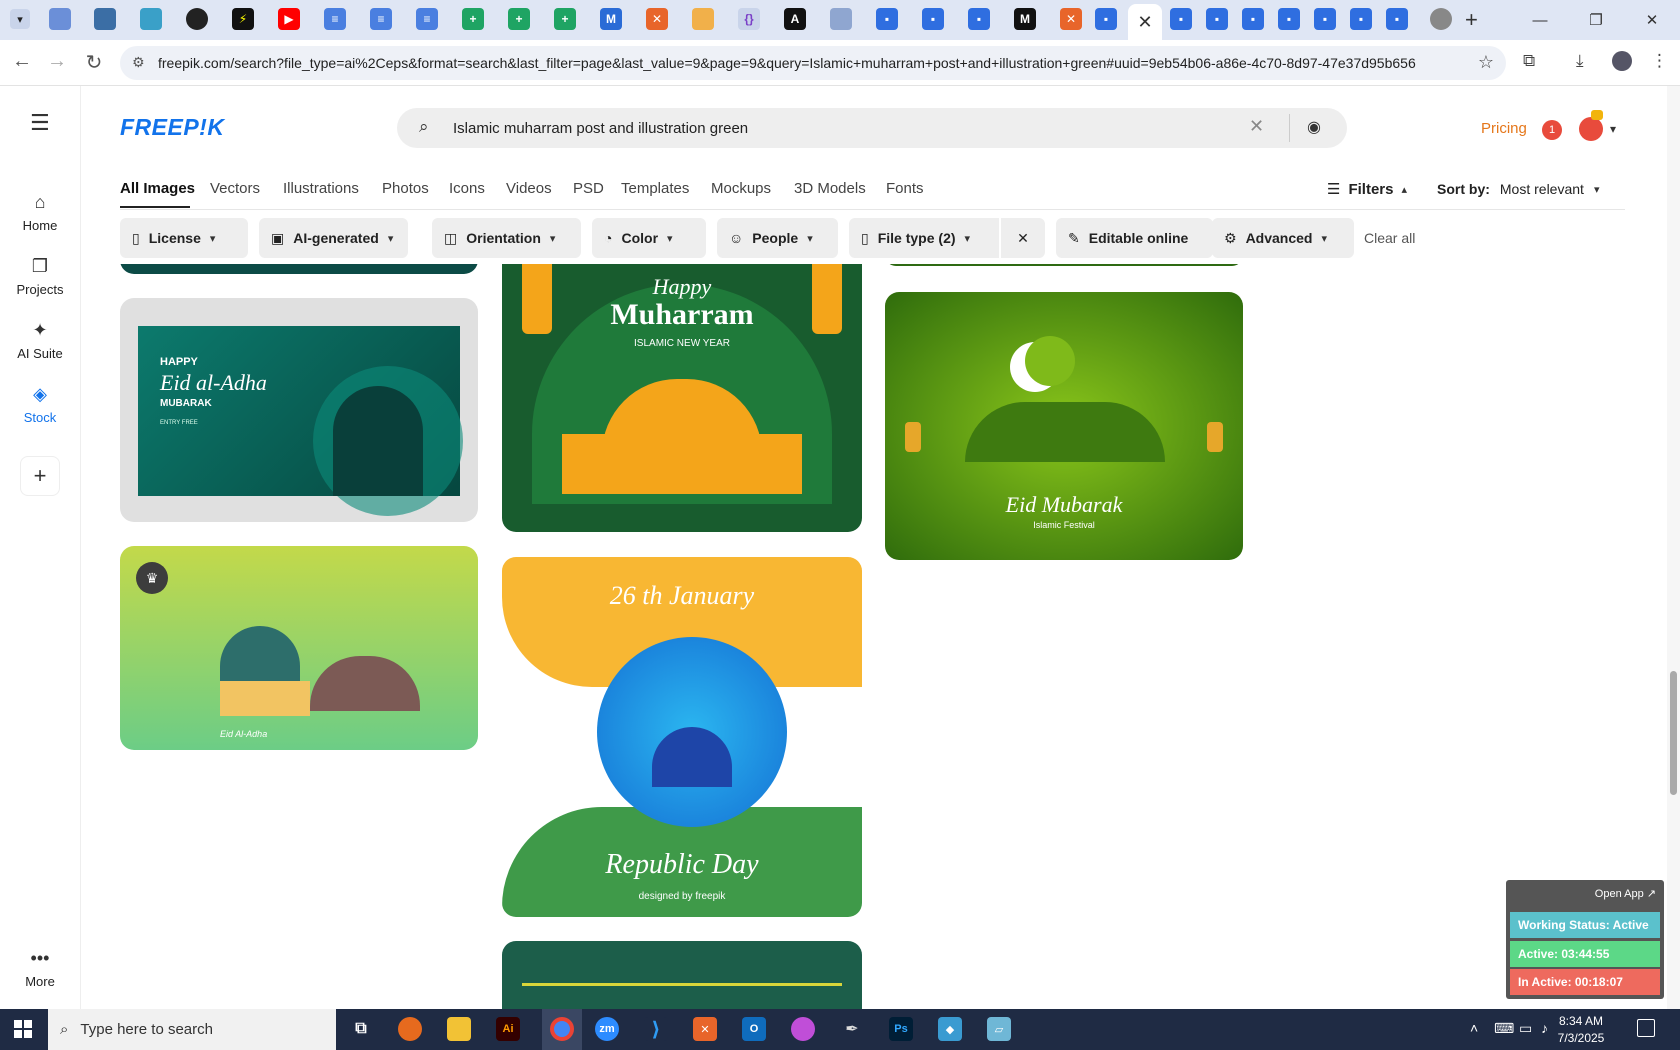 The height and width of the screenshot is (1050, 1680). Describe the element at coordinates (562, 1029) in the screenshot. I see `chrome-icon` at that location.